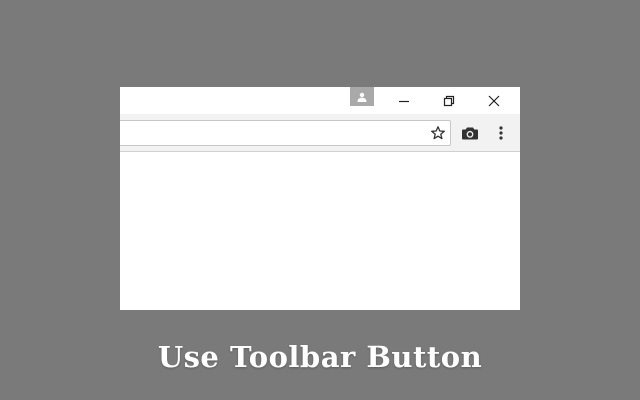 The height and width of the screenshot is (400, 640). I want to click on restore-icon, so click(449, 100).